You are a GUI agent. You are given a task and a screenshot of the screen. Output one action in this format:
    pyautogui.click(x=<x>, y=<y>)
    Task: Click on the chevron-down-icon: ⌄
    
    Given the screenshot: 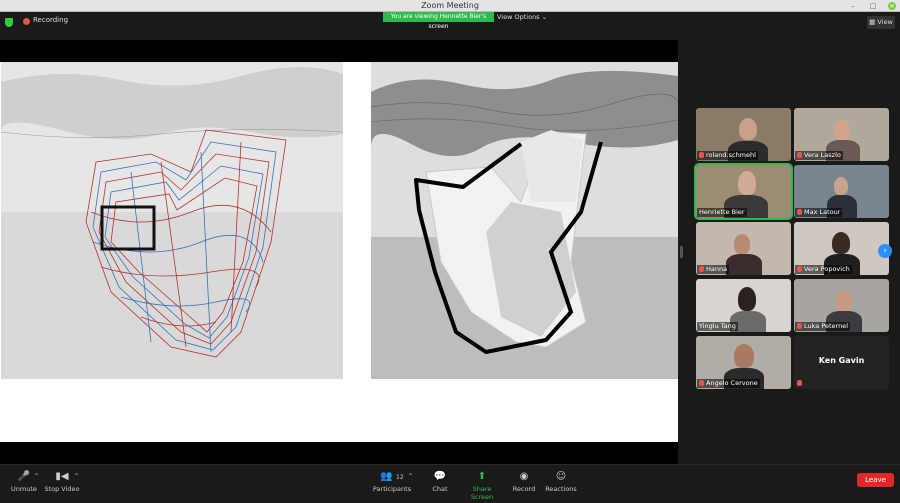 What is the action you would take?
    pyautogui.click(x=544, y=17)
    